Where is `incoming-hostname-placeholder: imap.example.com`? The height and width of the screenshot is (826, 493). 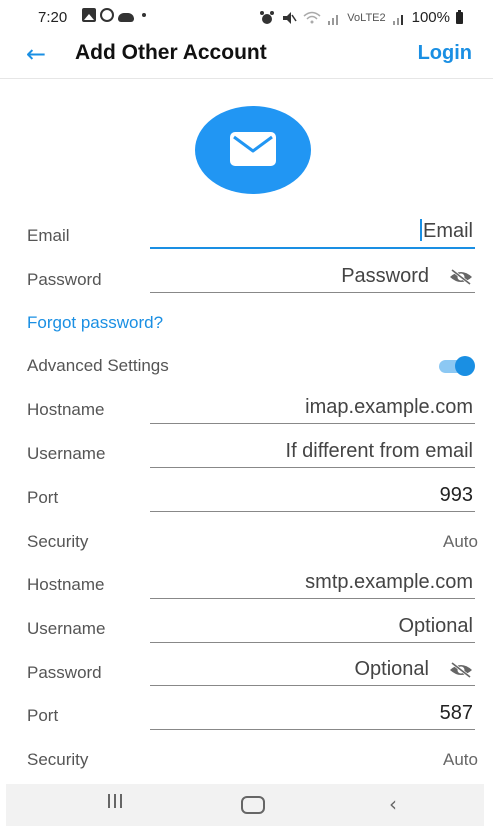
incoming-hostname-placeholder: imap.example.com is located at coordinates (389, 407).